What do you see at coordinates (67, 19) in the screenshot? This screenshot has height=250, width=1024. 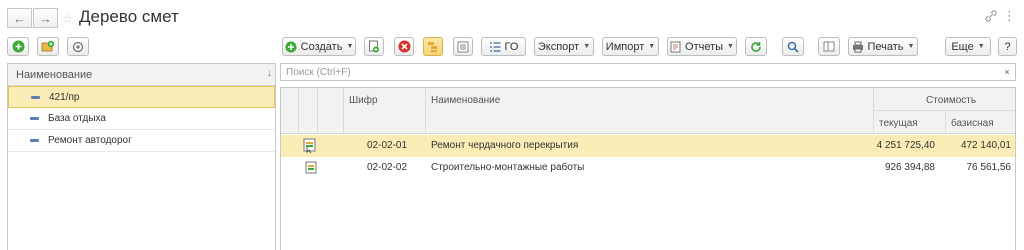 I see `star-icon: ☆` at bounding box center [67, 19].